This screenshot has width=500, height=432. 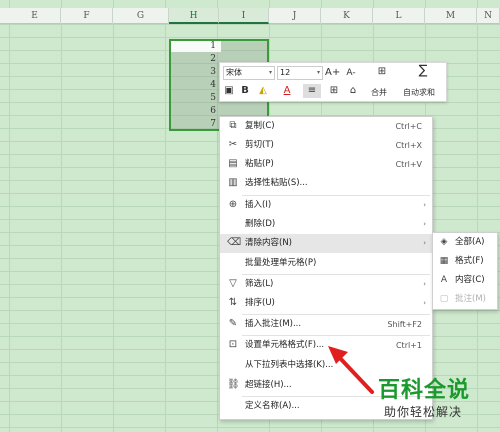 What do you see at coordinates (281, 263) in the screenshot?
I see `menu-item-label: 批量处理单元格(P)` at bounding box center [281, 263].